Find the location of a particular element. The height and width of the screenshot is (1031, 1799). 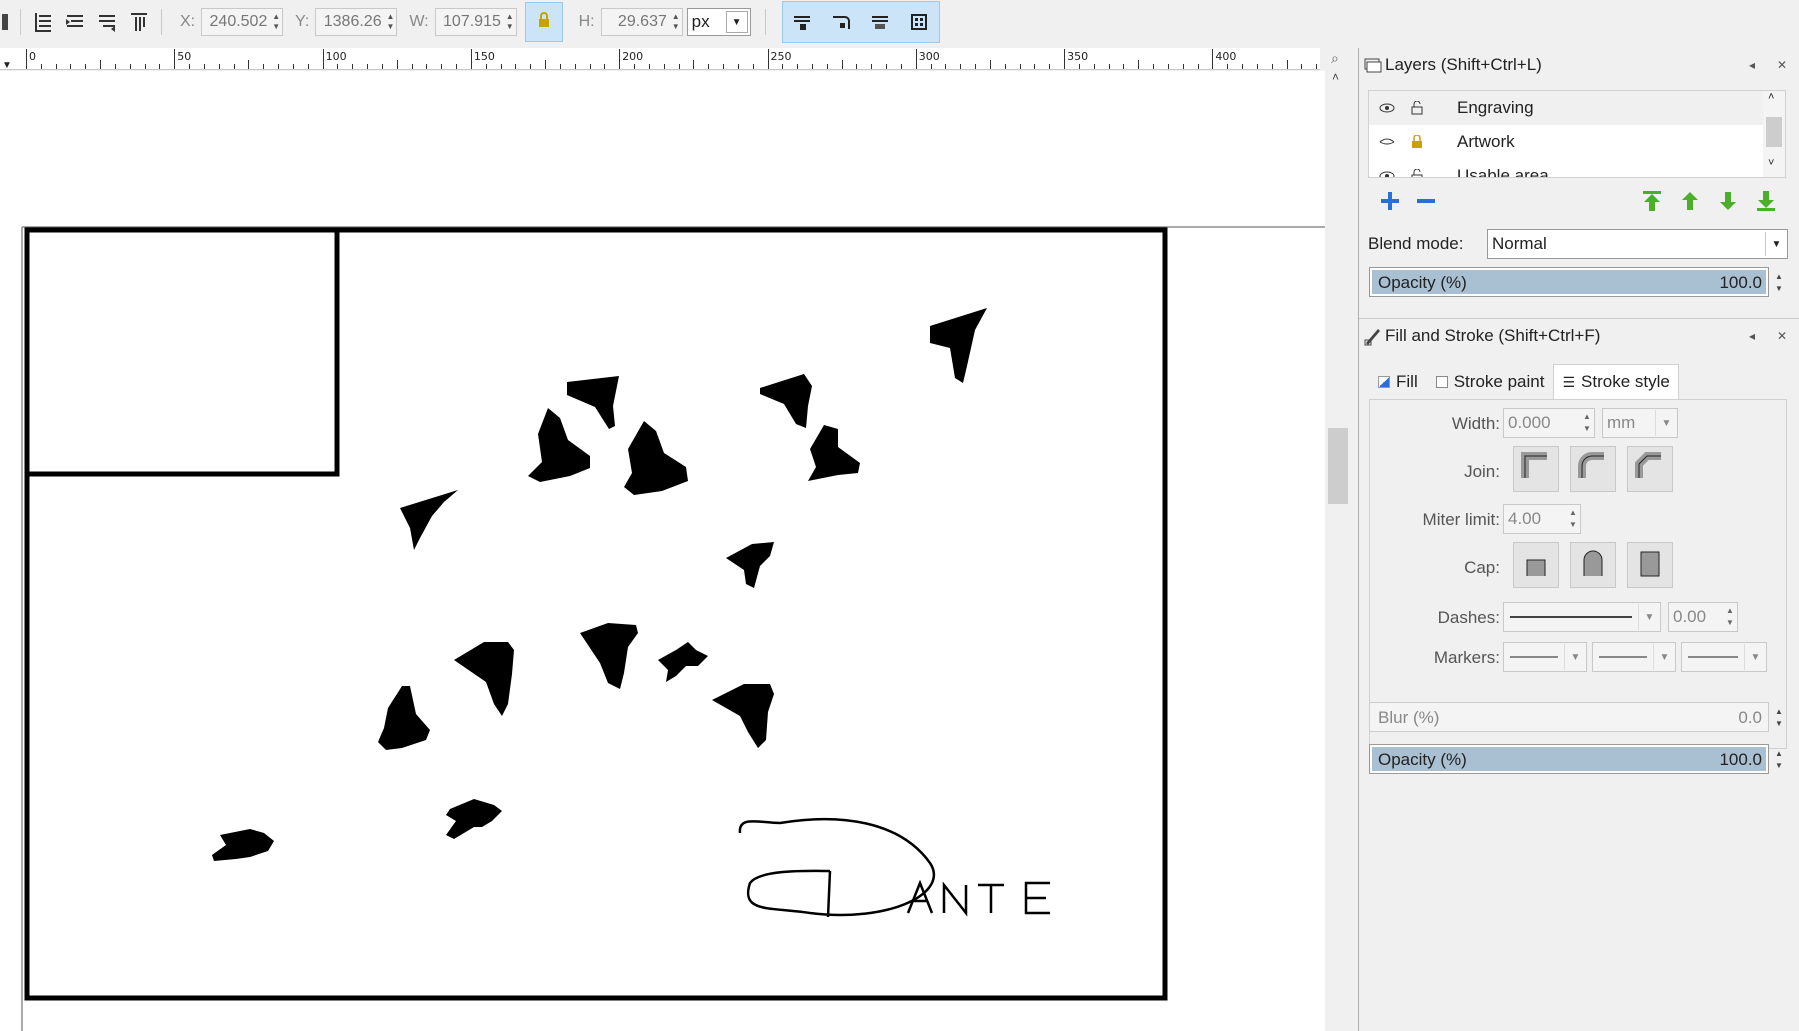

raise-to-top-button is located at coordinates (1652, 203).